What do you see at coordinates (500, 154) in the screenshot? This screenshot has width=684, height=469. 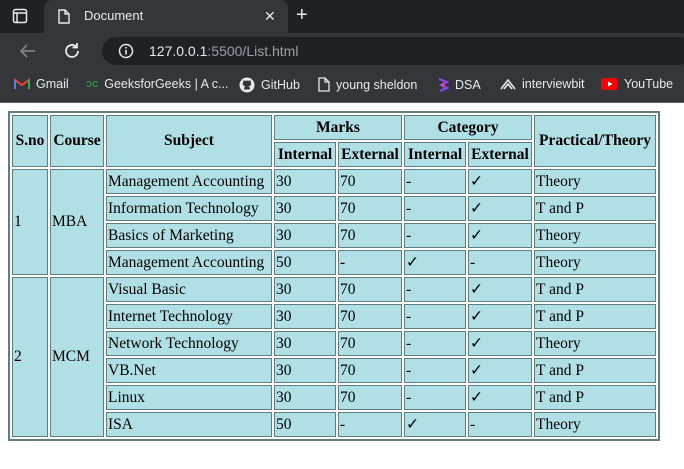 I see `header-category-external: External` at bounding box center [500, 154].